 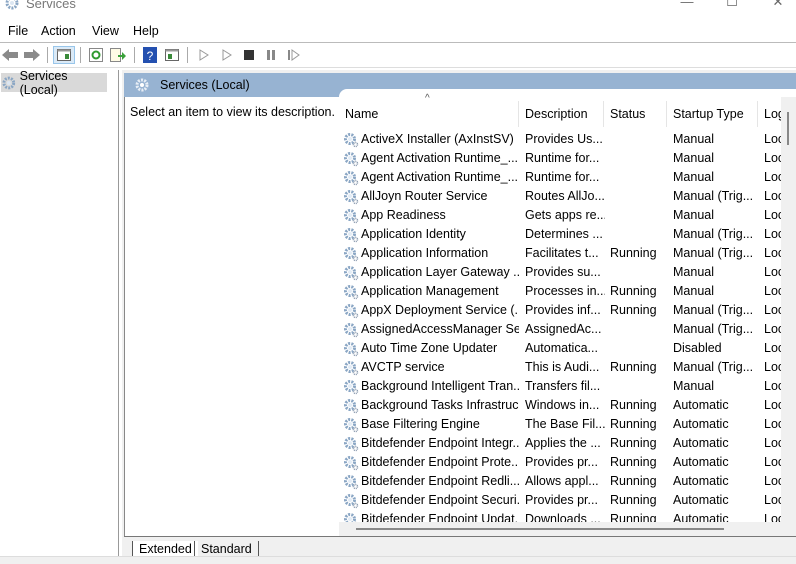 I want to click on console-tree: Services (Local), so click(x=59, y=316).